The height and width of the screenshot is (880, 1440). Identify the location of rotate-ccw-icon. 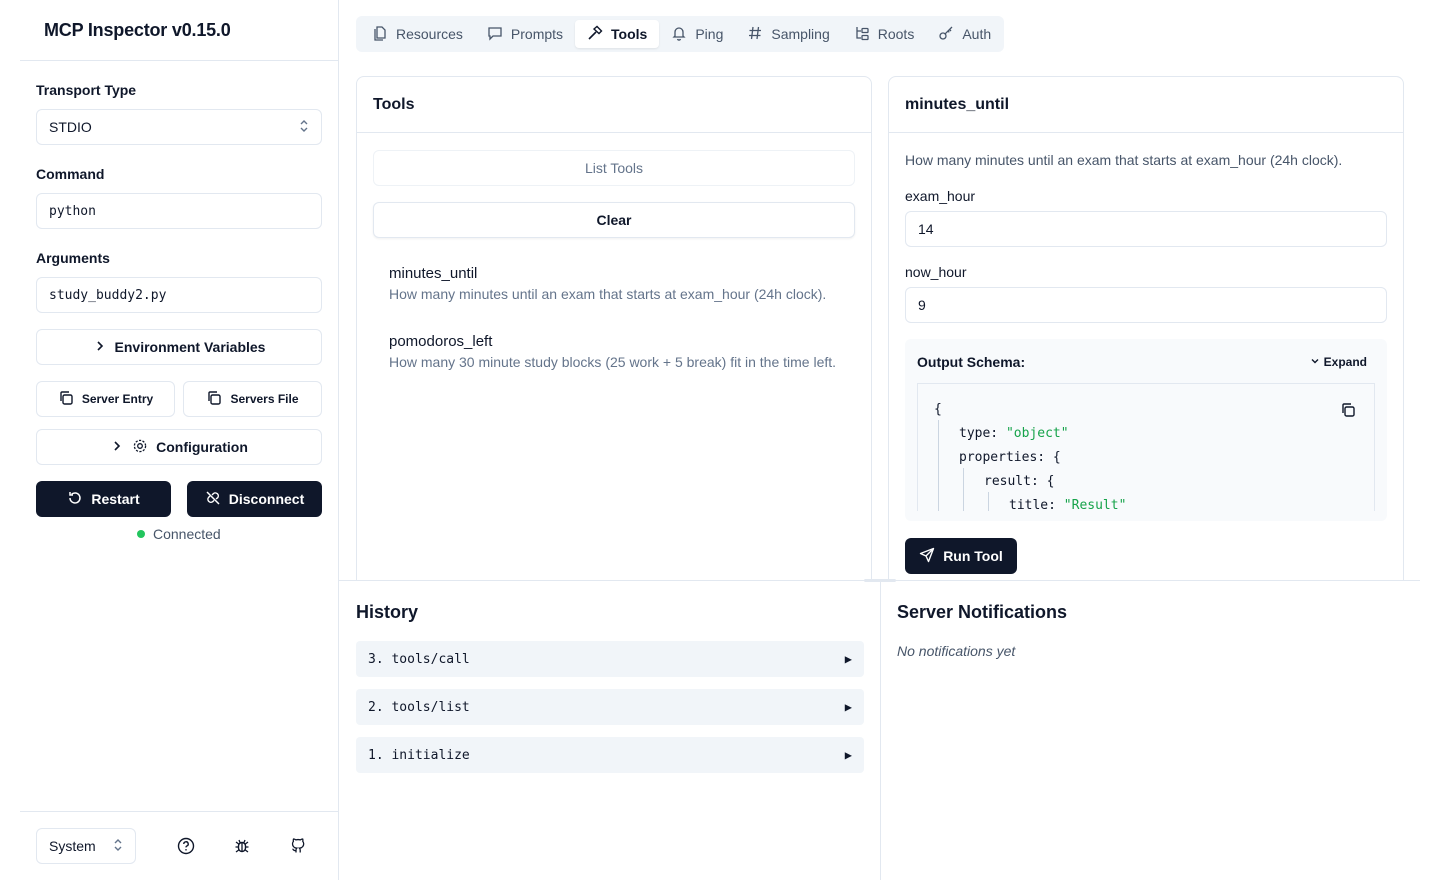
(75, 499).